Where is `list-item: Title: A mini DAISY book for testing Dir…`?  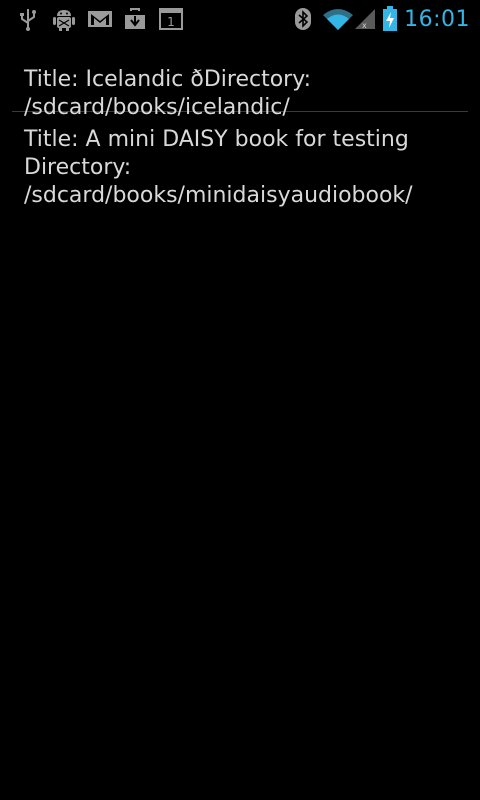 list-item: Title: A mini DAISY book for testing Dir… is located at coordinates (240, 161).